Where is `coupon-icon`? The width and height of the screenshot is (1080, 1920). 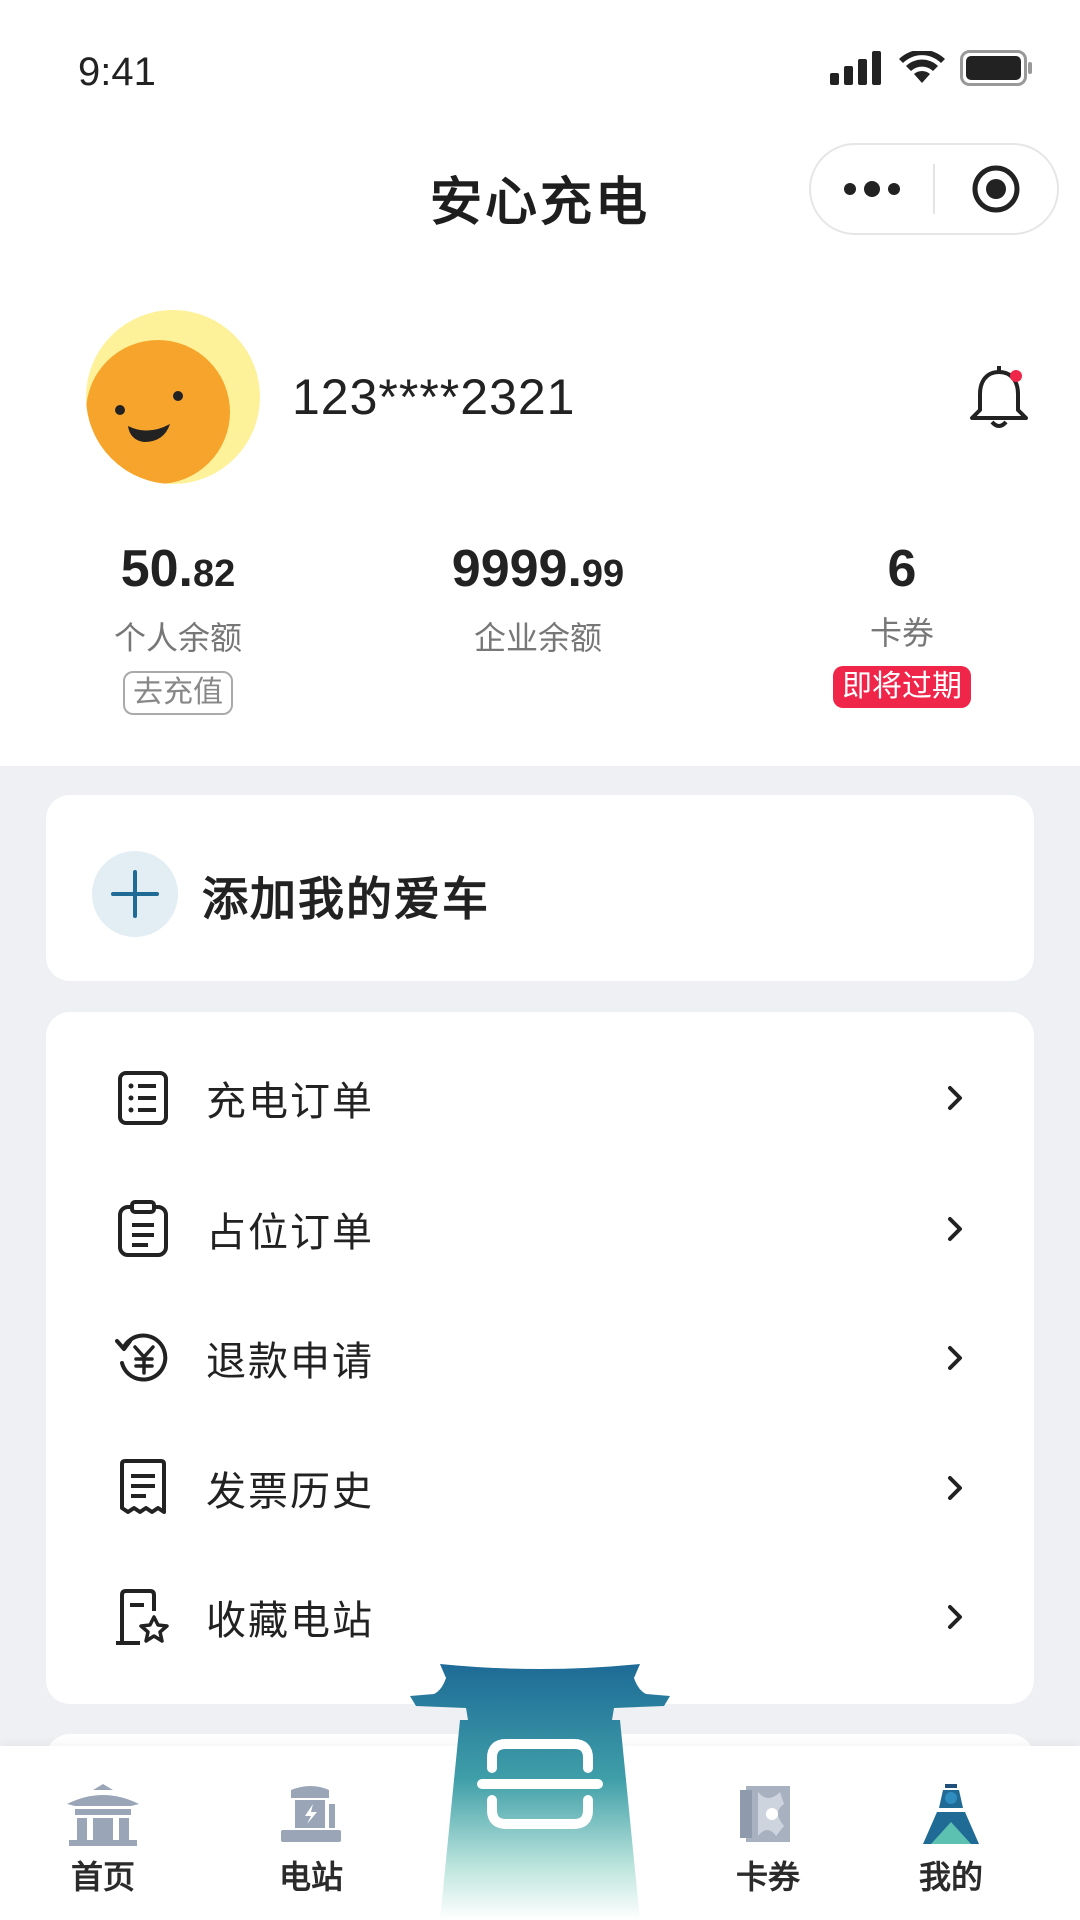
coupon-icon is located at coordinates (765, 1814).